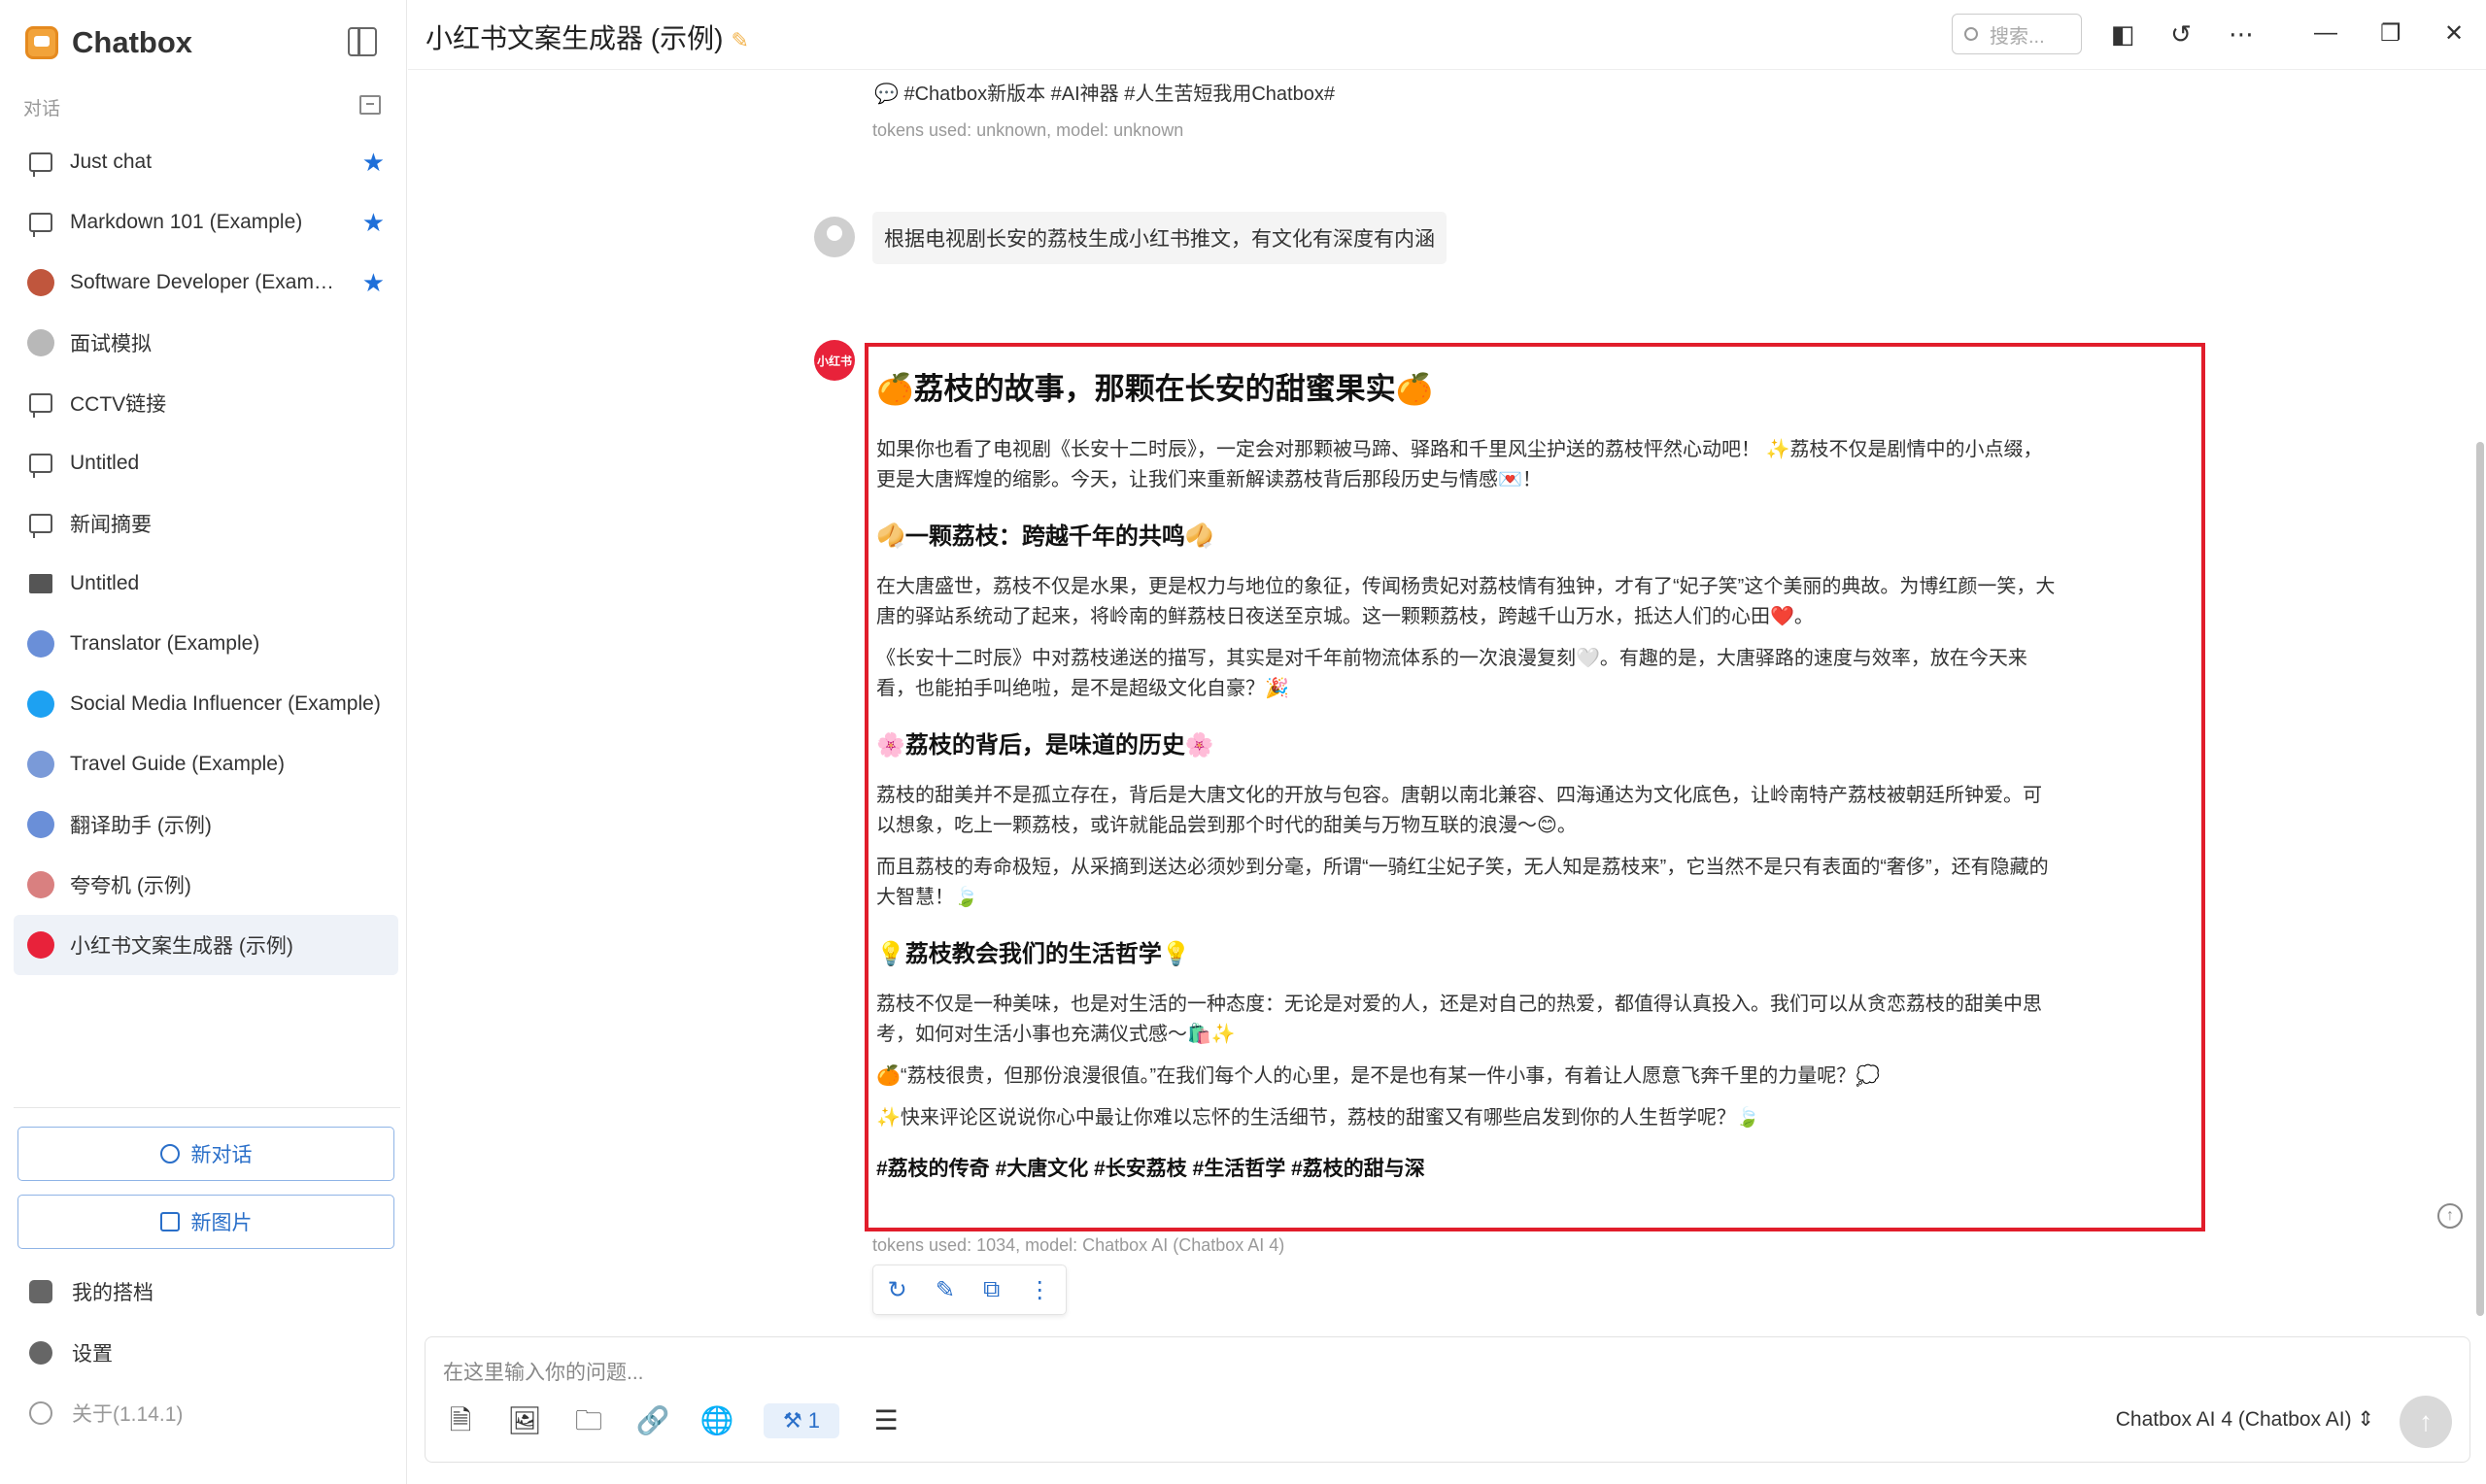  Describe the element at coordinates (2480, 879) in the screenshot. I see `chat-scrollbar` at that location.